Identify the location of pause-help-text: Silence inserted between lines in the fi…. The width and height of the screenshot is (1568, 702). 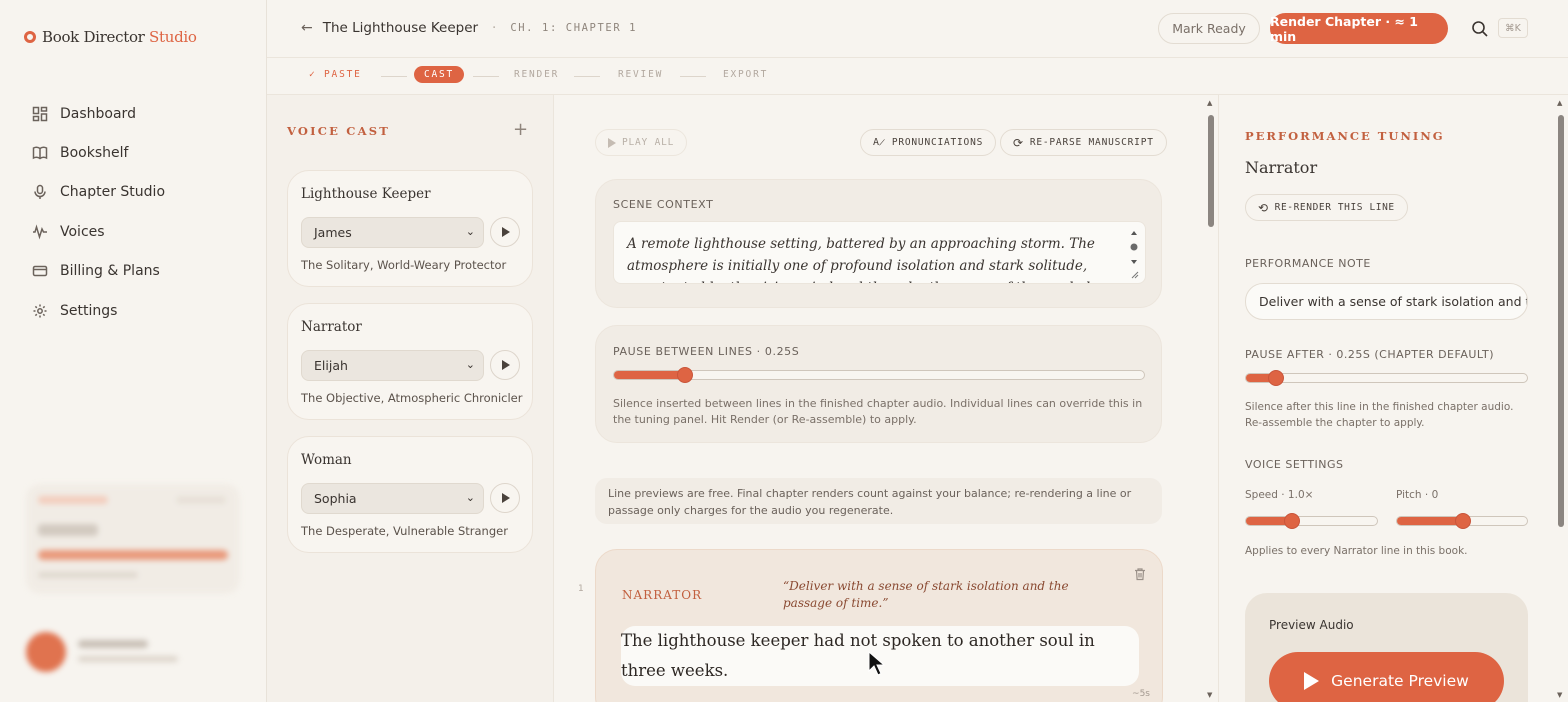
(878, 411).